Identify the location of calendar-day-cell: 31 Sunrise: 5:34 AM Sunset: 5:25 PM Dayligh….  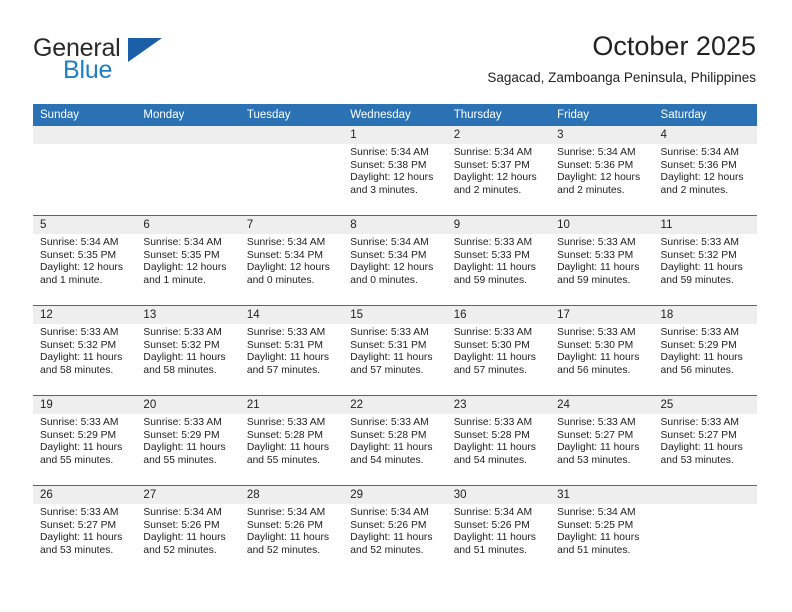
(602, 531).